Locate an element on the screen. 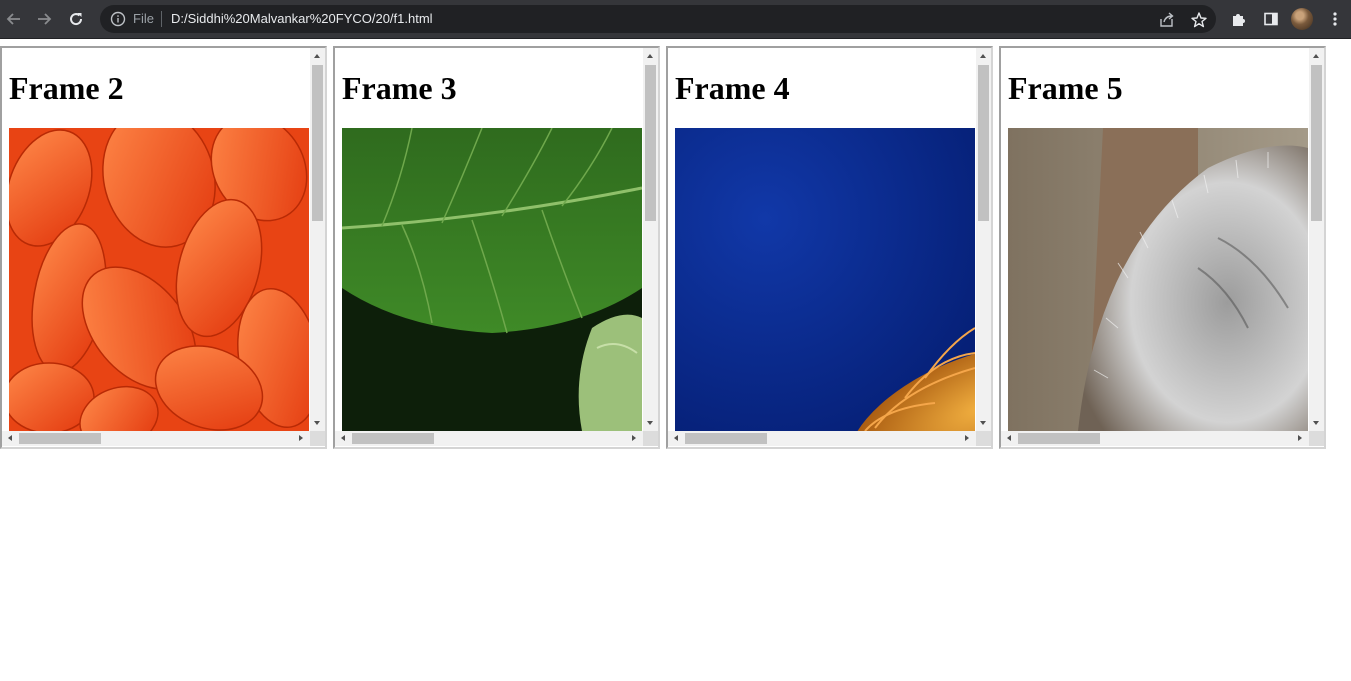  share-icon is located at coordinates (1167, 20).